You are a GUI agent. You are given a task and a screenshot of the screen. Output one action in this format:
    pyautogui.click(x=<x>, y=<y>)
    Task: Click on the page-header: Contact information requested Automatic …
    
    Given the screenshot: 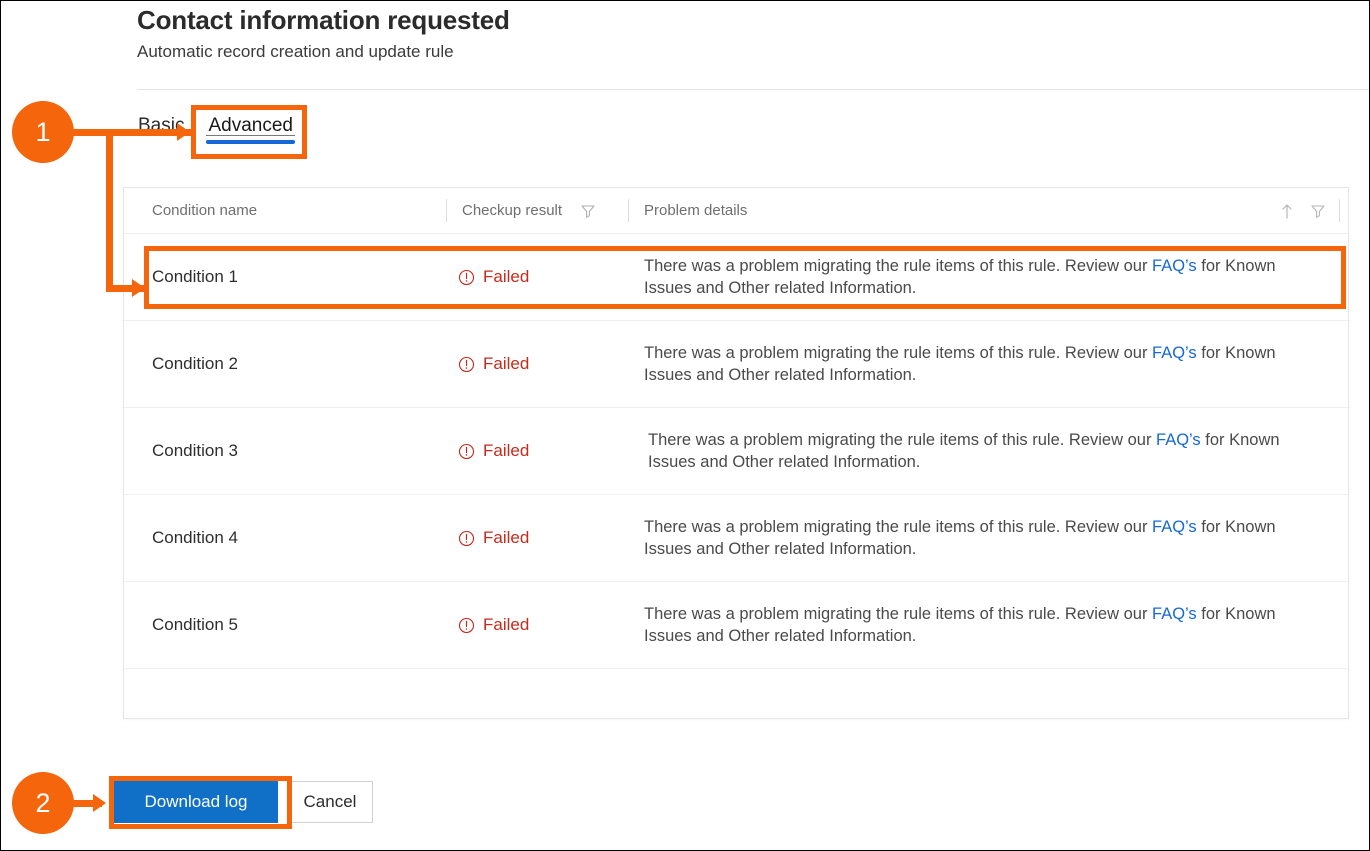 What is the action you would take?
    pyautogui.click(x=742, y=34)
    